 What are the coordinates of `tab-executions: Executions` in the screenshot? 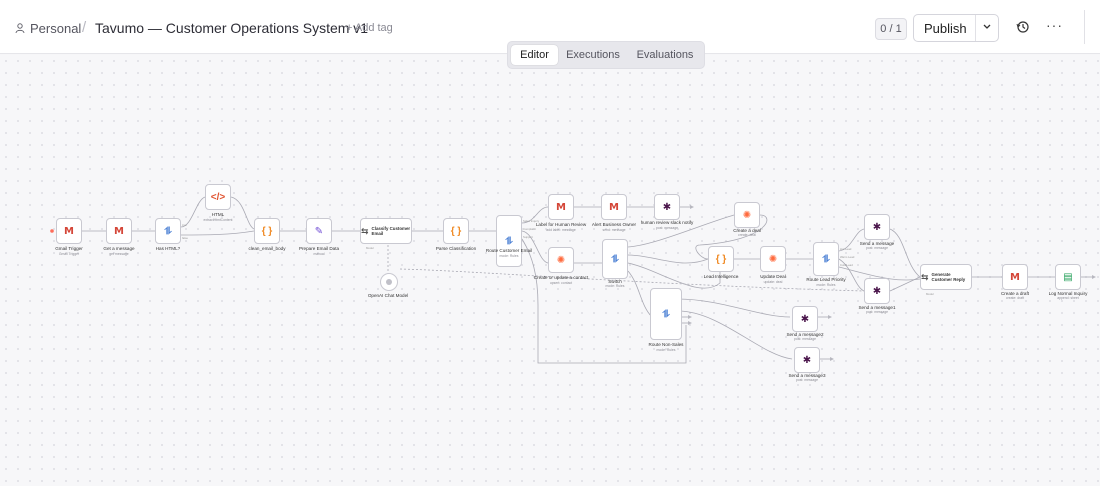 It's located at (593, 55).